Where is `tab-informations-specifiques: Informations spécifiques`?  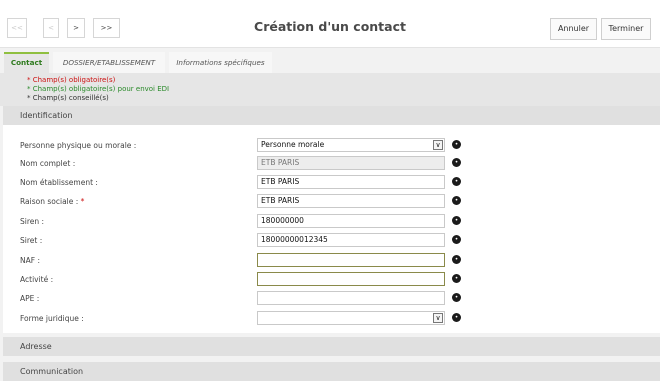 tab-informations-specifiques: Informations spécifiques is located at coordinates (220, 62).